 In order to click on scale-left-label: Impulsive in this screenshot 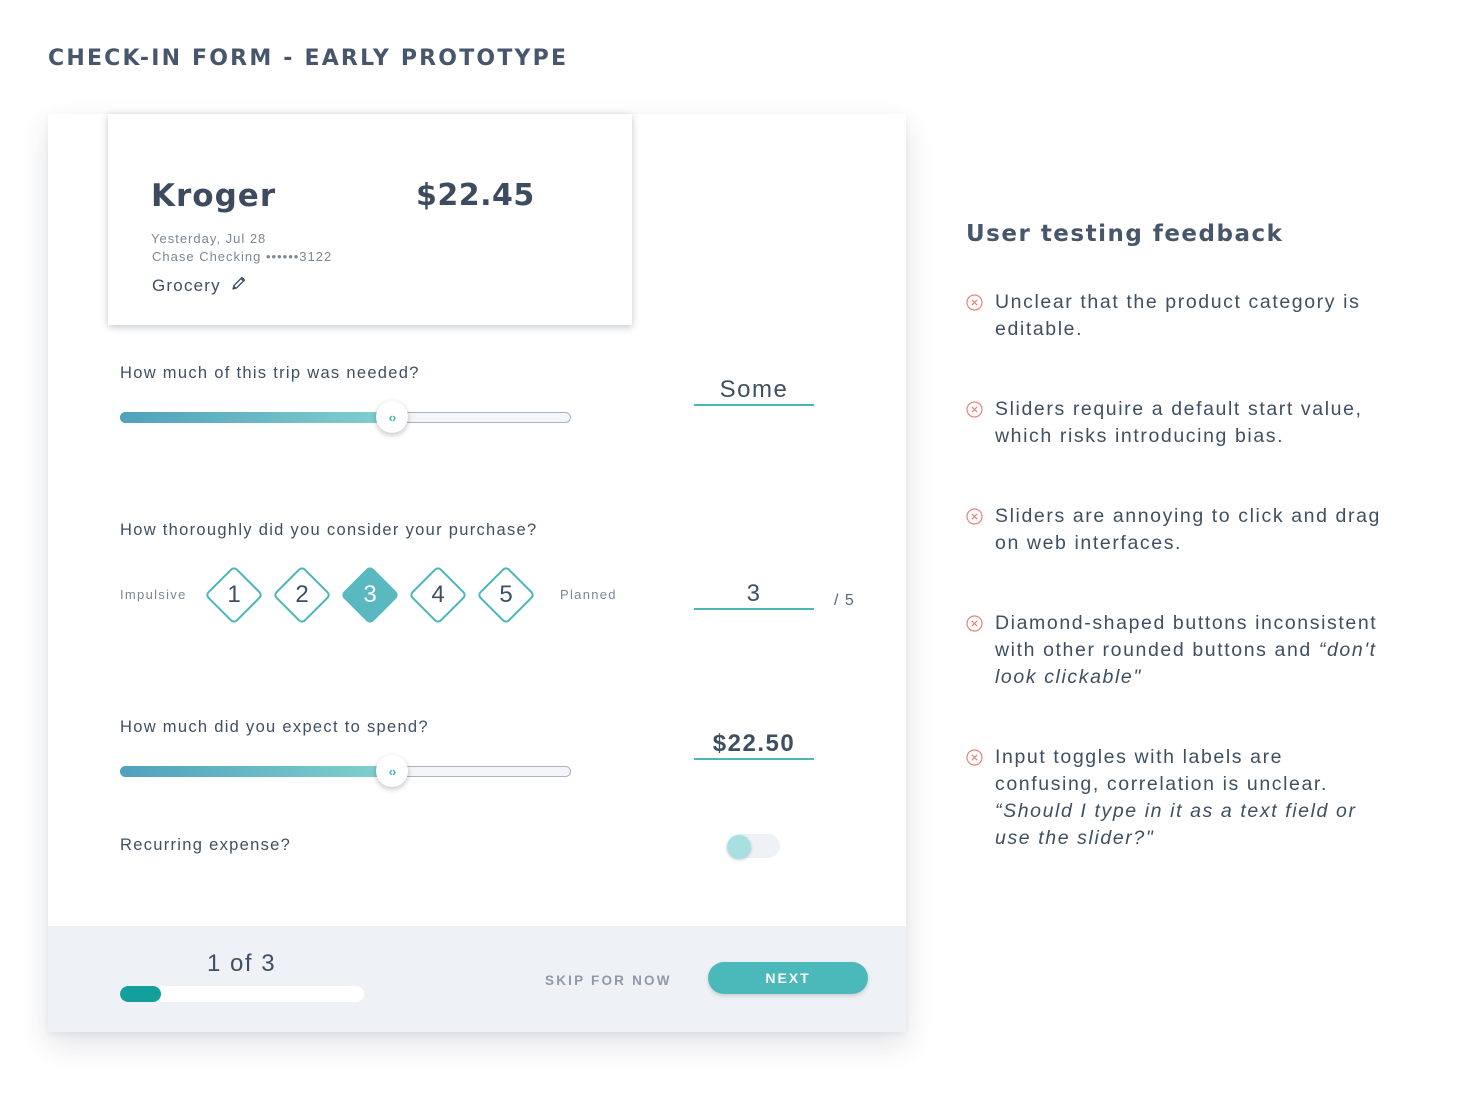, I will do `click(153, 594)`.